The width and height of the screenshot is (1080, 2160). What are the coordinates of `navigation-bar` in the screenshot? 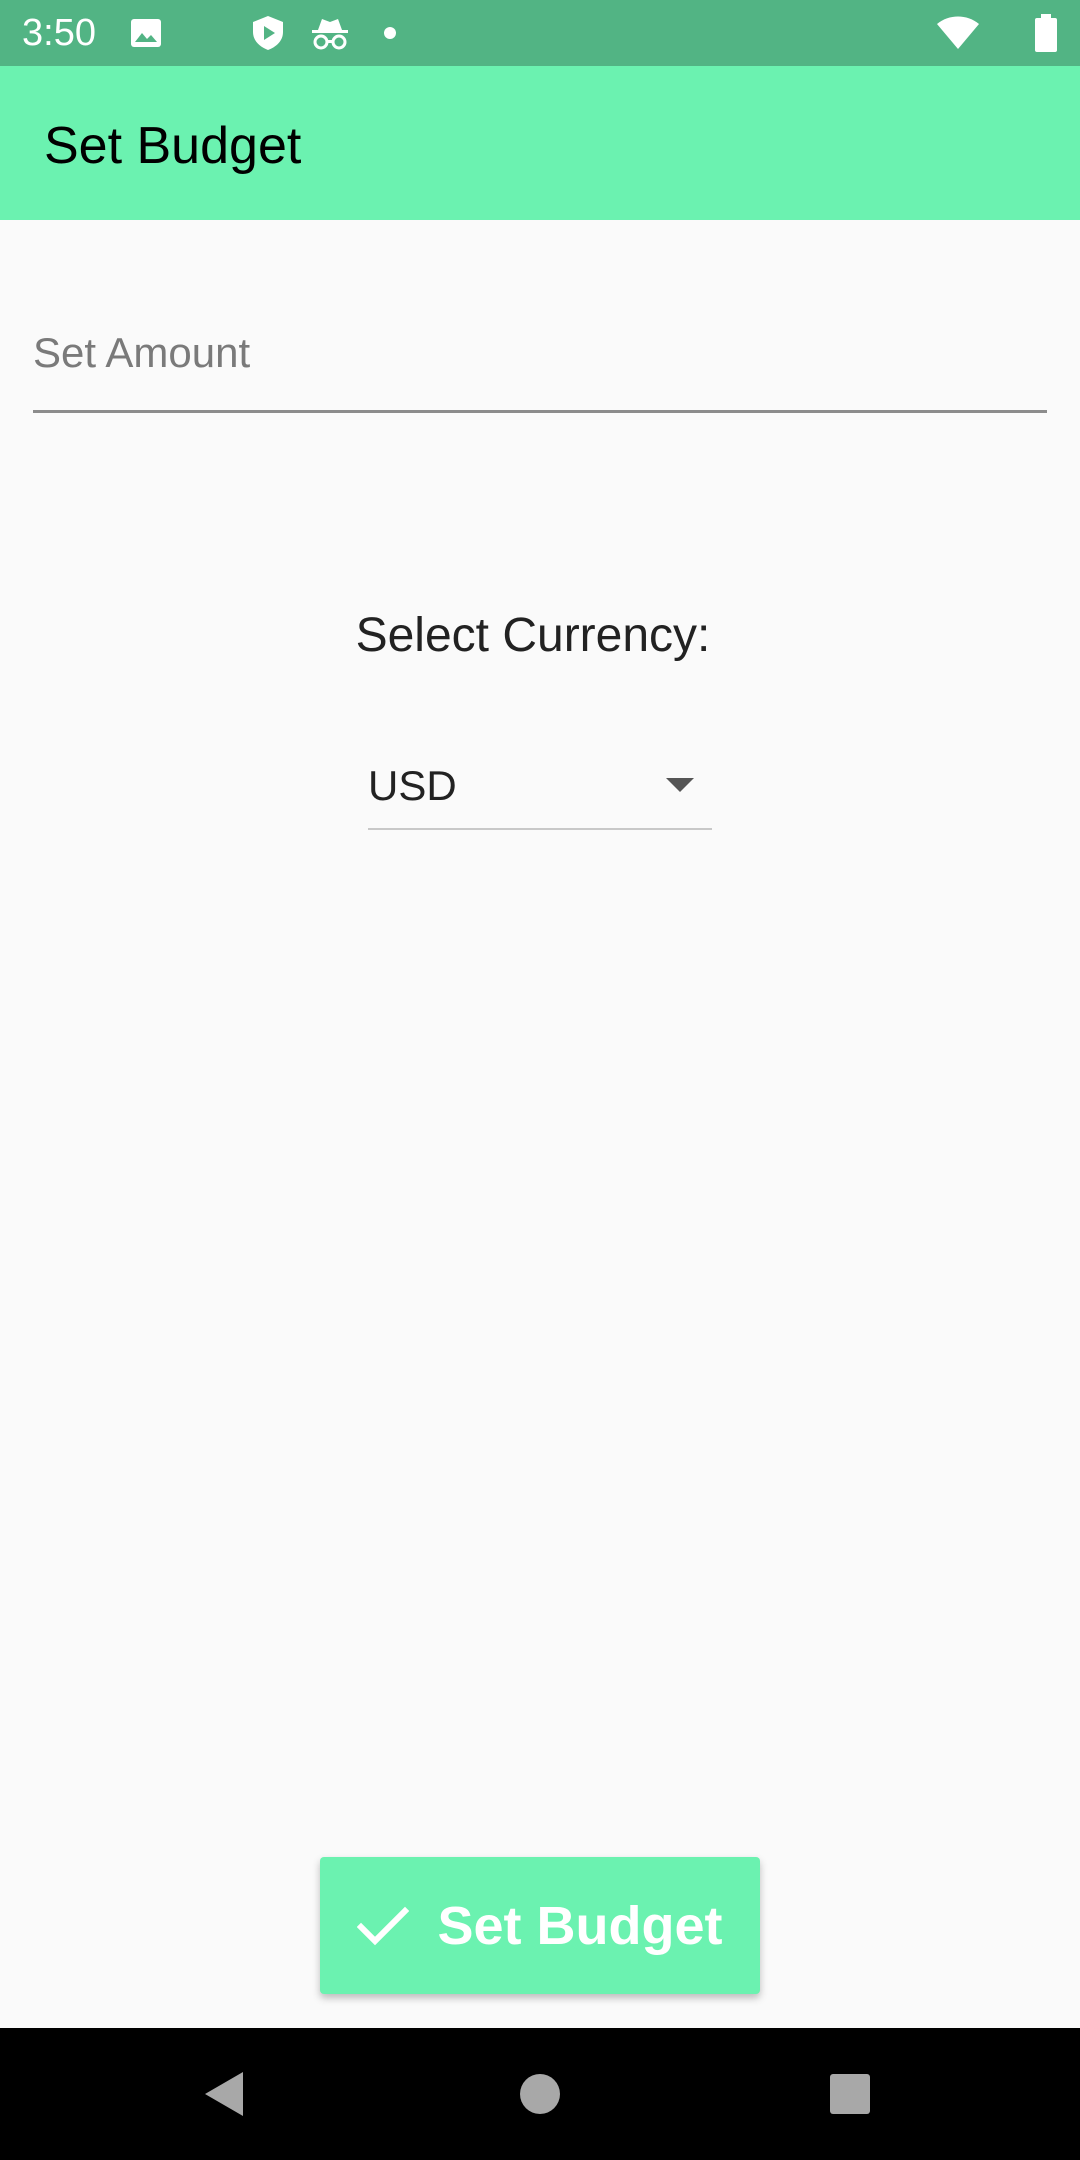 It's located at (540, 2094).